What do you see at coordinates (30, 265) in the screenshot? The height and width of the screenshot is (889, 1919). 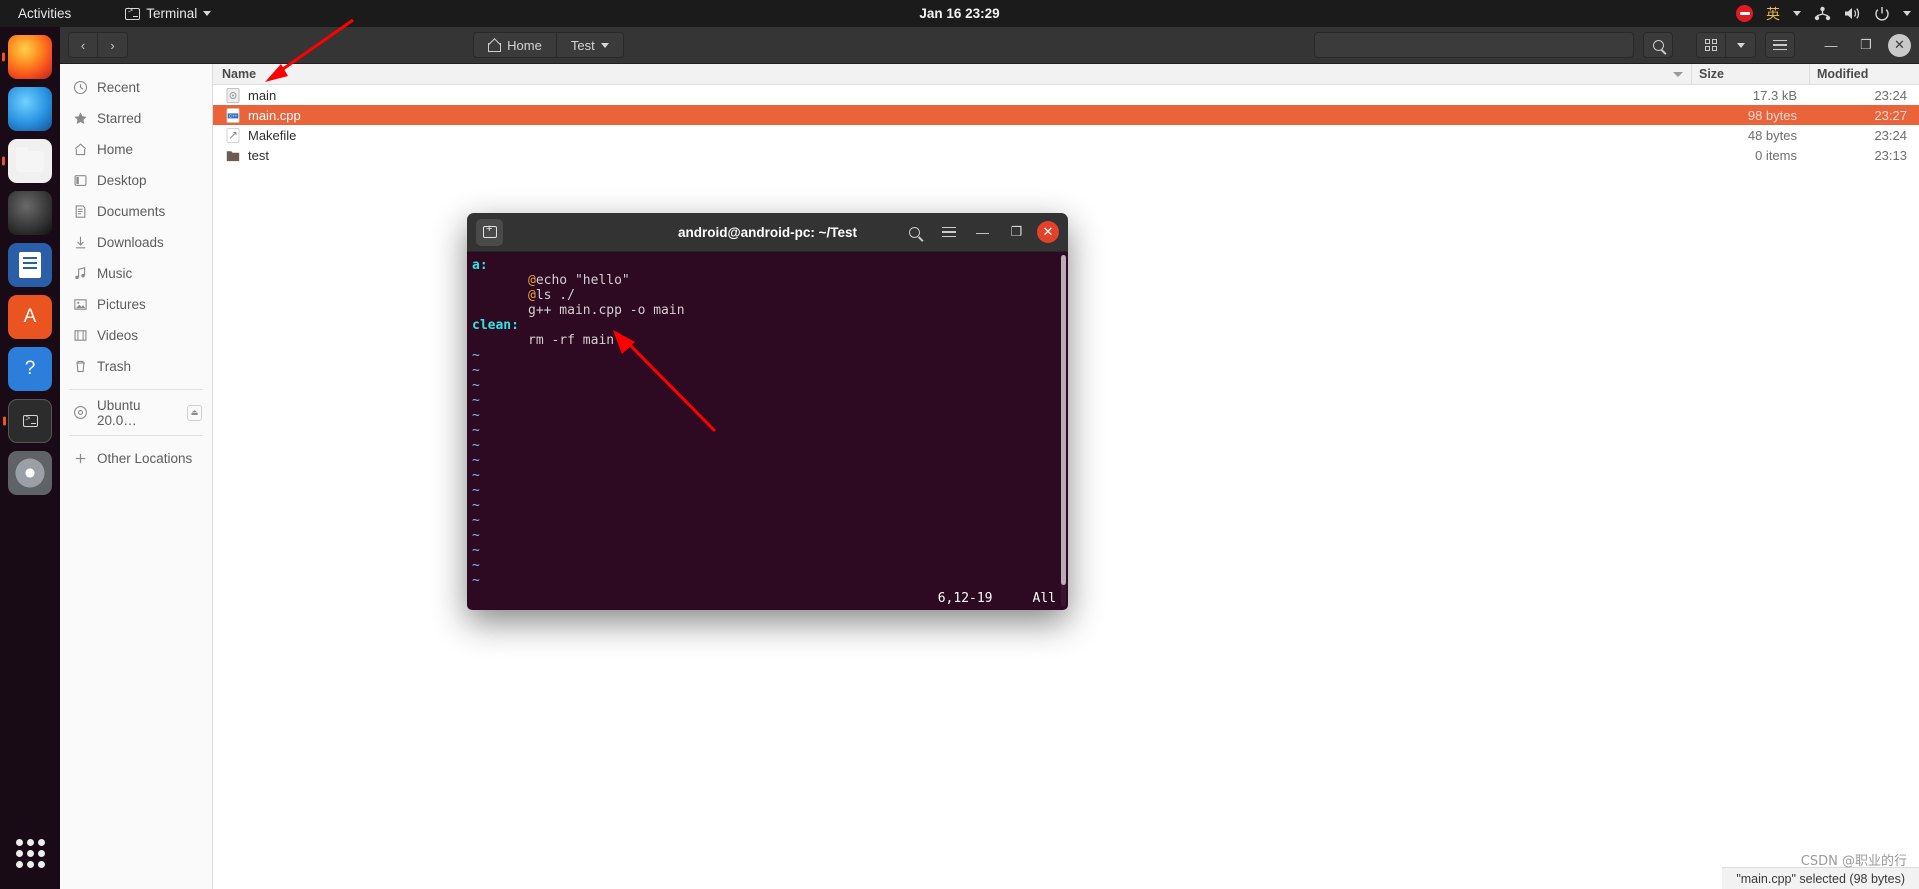 I see `dock-item-libreoffice-writer` at bounding box center [30, 265].